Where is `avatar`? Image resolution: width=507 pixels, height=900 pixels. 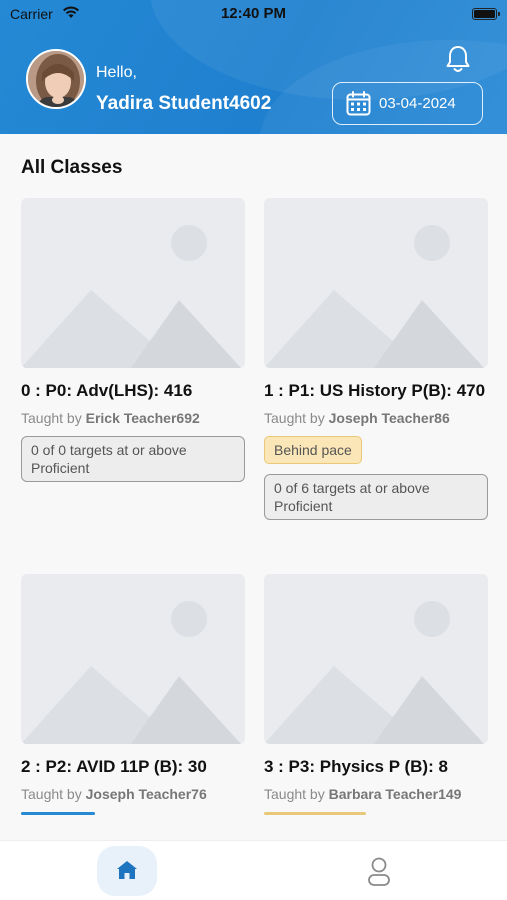
avatar is located at coordinates (56, 79).